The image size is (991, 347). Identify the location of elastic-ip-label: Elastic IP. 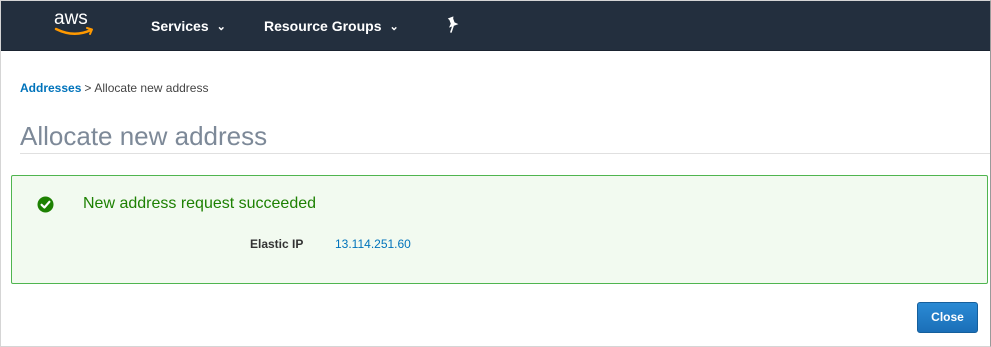
(277, 244).